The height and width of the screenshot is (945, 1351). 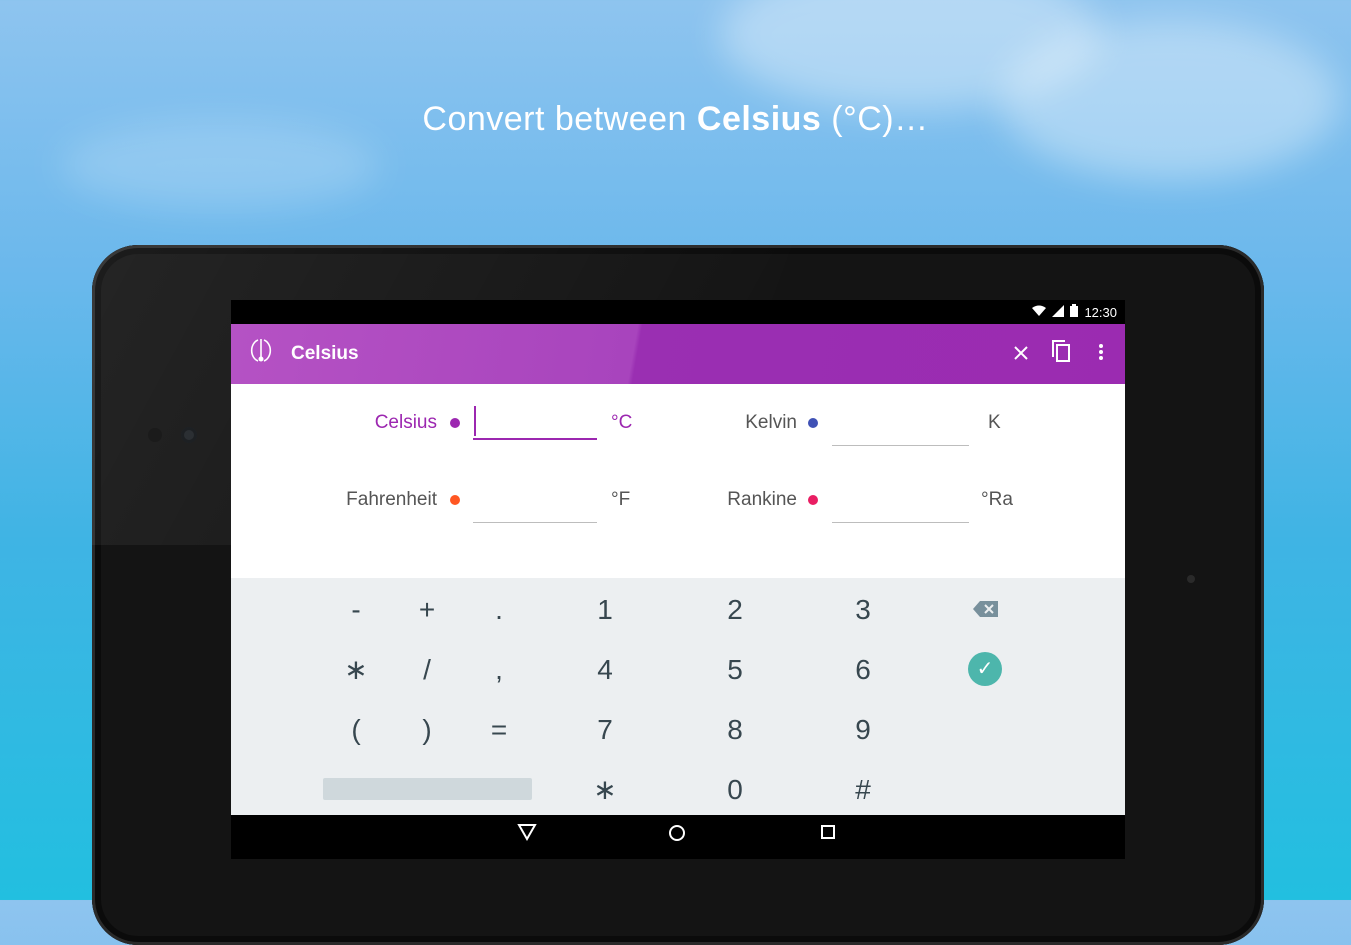 What do you see at coordinates (863, 670) in the screenshot?
I see `key-6: 6` at bounding box center [863, 670].